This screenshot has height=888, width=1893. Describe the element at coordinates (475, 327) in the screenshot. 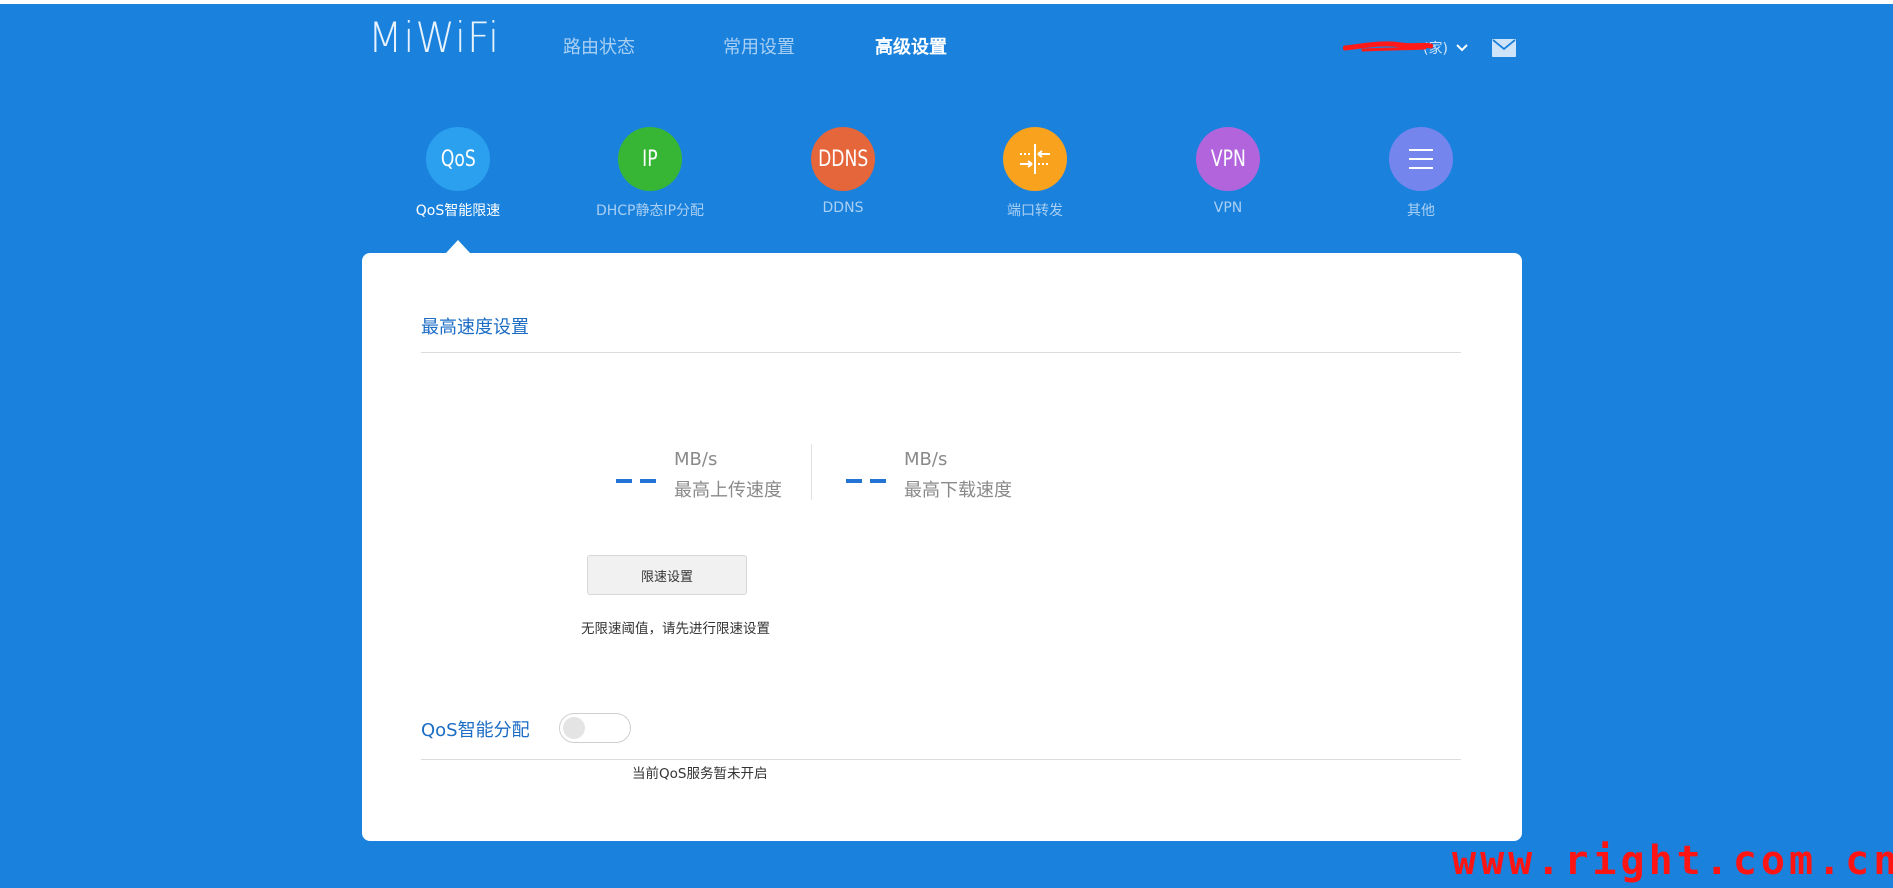

I see `section-title: 最高速度设置` at that location.